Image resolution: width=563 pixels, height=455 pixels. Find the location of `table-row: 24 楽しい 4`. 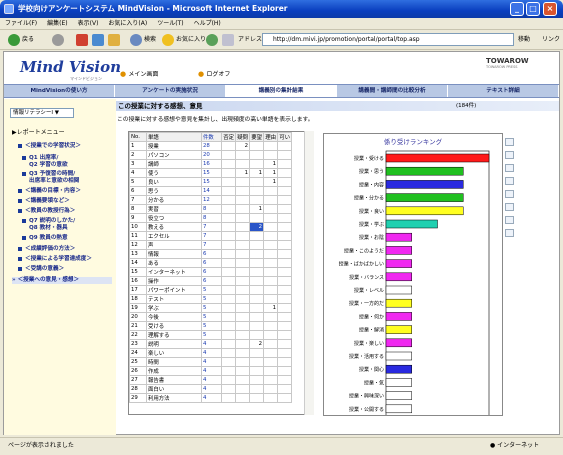

table-row: 24 楽しい 4 is located at coordinates (210, 353).